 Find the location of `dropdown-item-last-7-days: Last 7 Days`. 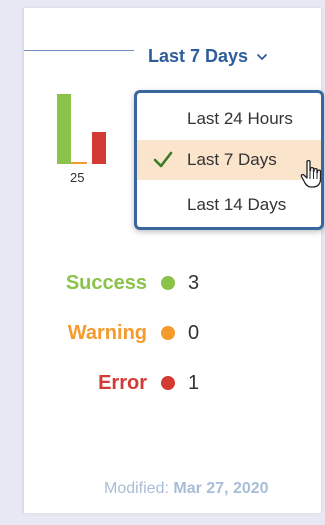

dropdown-item-last-7-days: Last 7 Days is located at coordinates (229, 160).